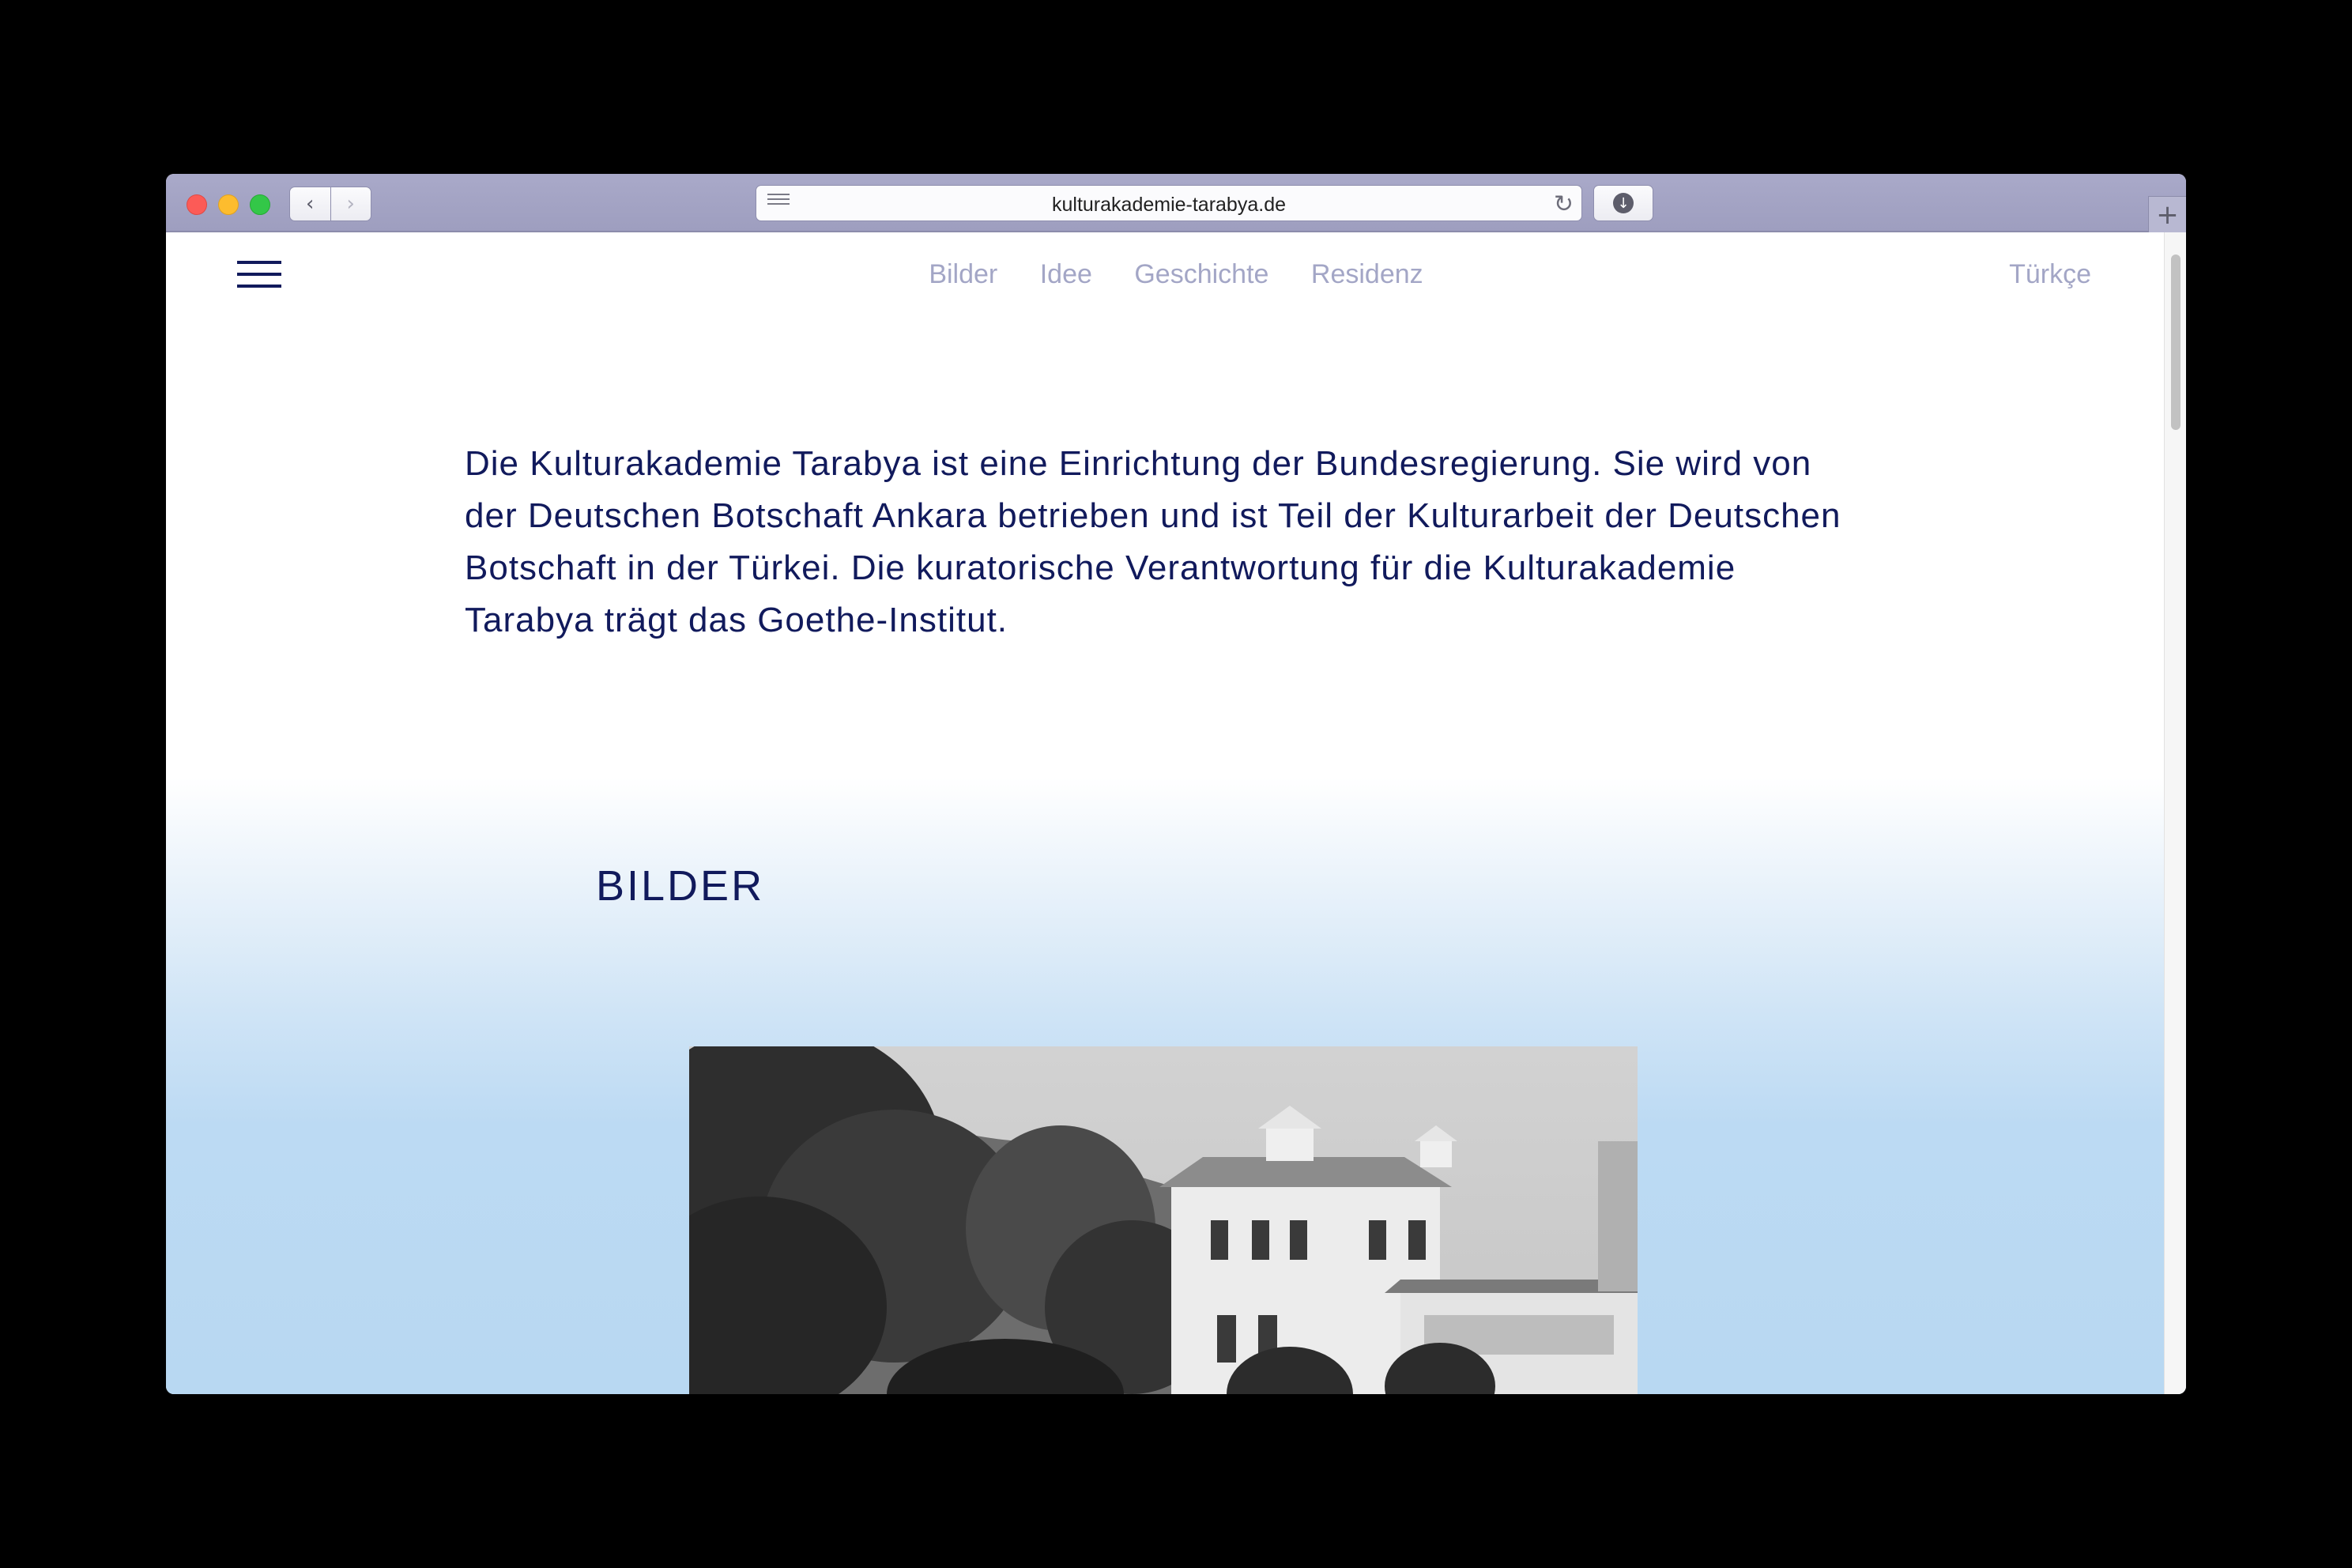 The width and height of the screenshot is (2352, 1568). I want to click on address-bar: kulturakademie-tarabya.de ↻, so click(1169, 203).